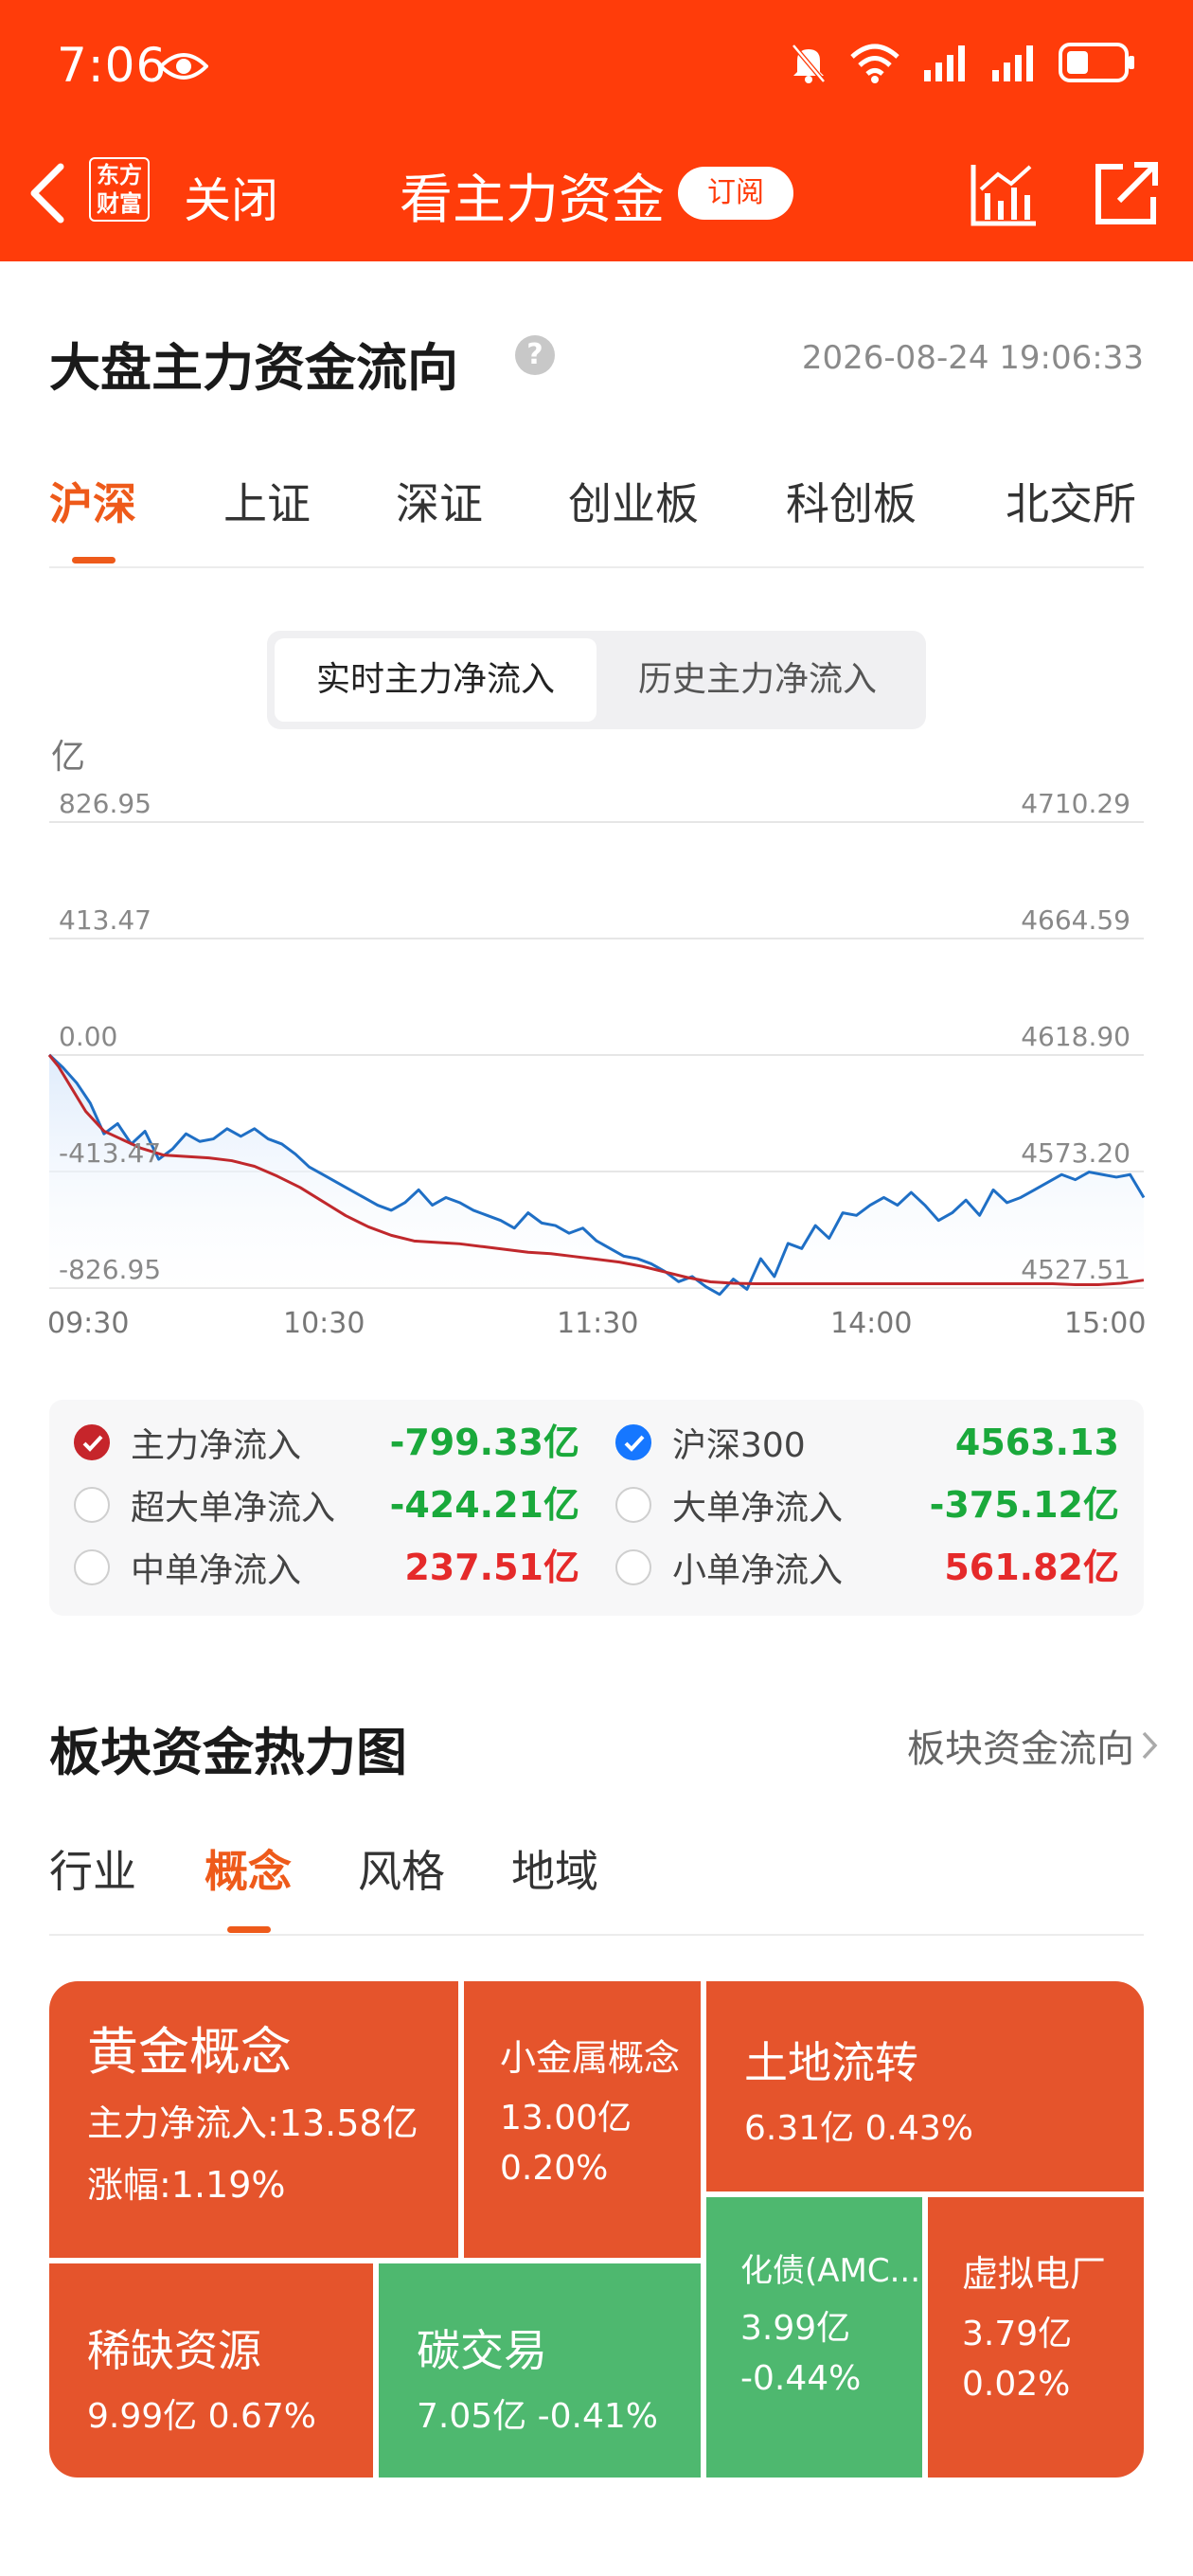 This screenshot has width=1193, height=2576. Describe the element at coordinates (1076, 1036) in the screenshot. I see `y-tick-right: 4618.90` at that location.